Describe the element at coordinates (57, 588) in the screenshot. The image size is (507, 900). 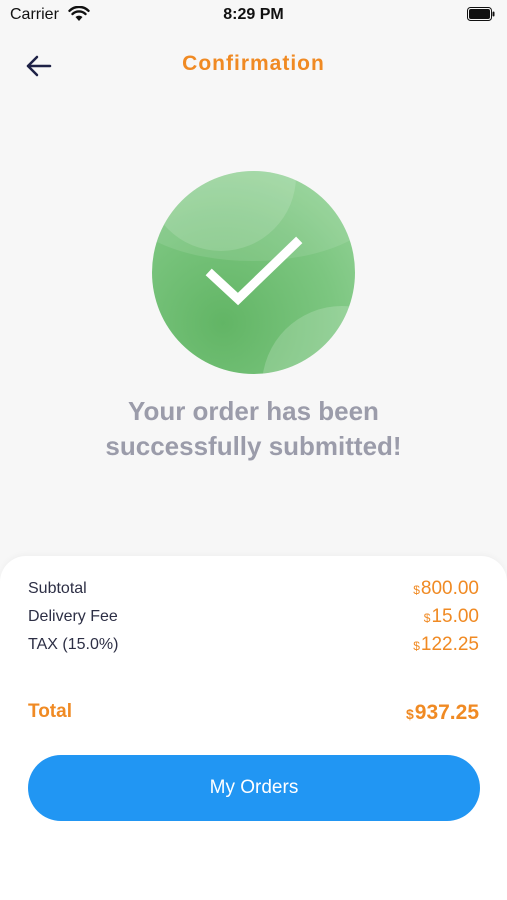
I see `subtotal-label: Subtotal` at that location.